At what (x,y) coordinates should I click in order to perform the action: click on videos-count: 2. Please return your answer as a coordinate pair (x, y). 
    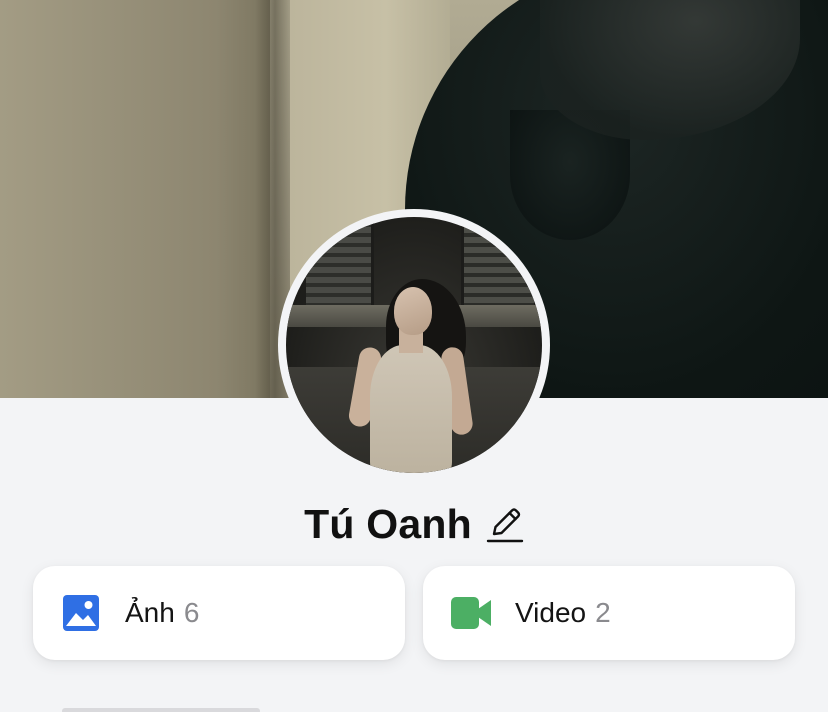
    Looking at the image, I should click on (603, 612).